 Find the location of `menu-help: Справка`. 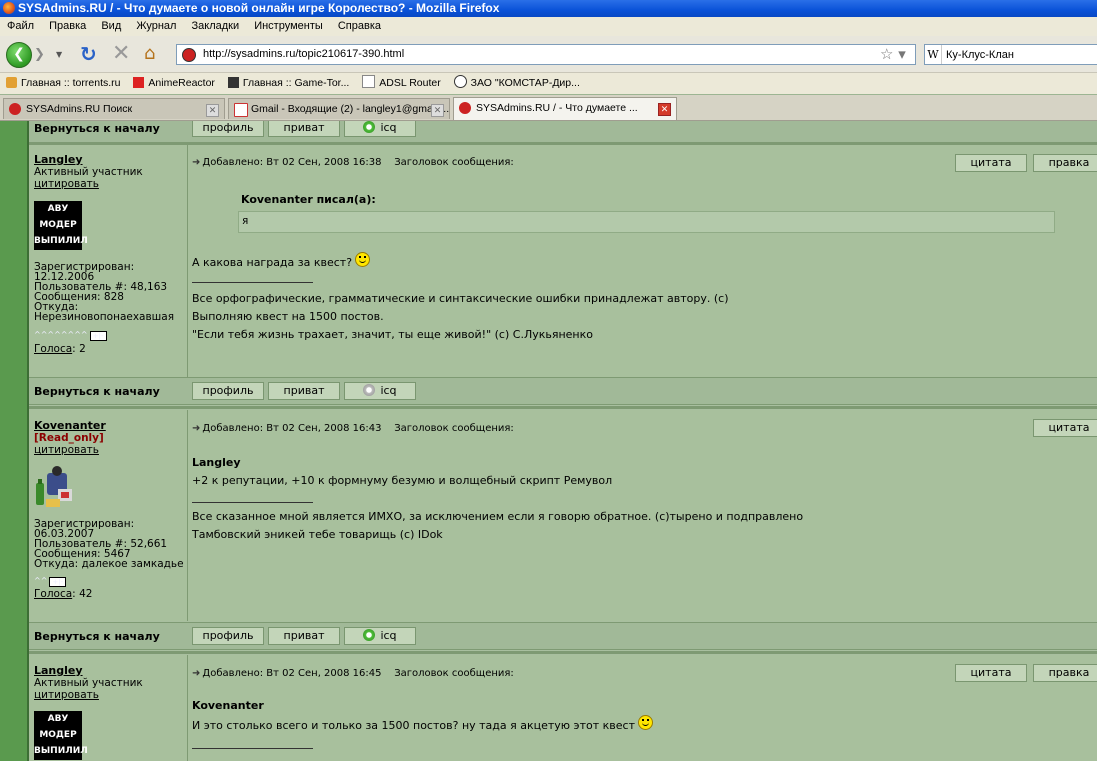

menu-help: Справка is located at coordinates (359, 26).